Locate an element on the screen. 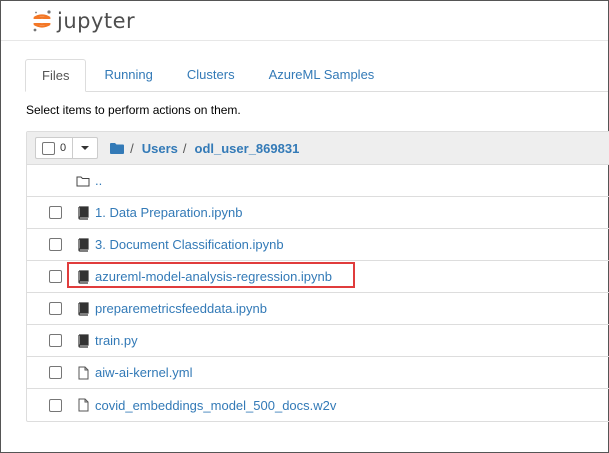  folder-icon is located at coordinates (83, 181).